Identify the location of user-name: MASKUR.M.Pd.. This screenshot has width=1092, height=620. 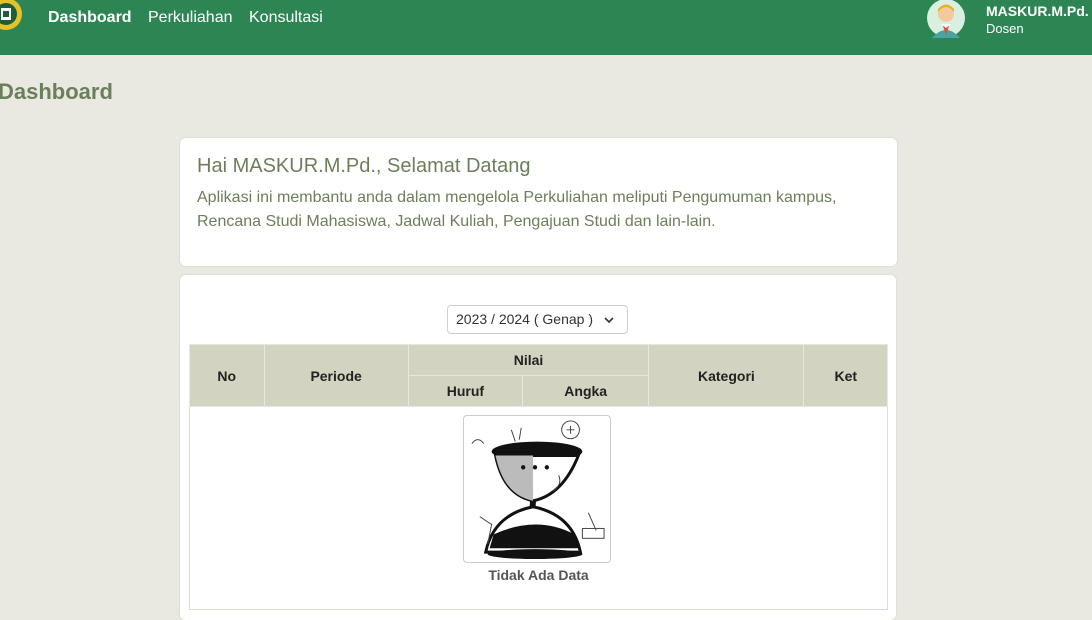
(1037, 11).